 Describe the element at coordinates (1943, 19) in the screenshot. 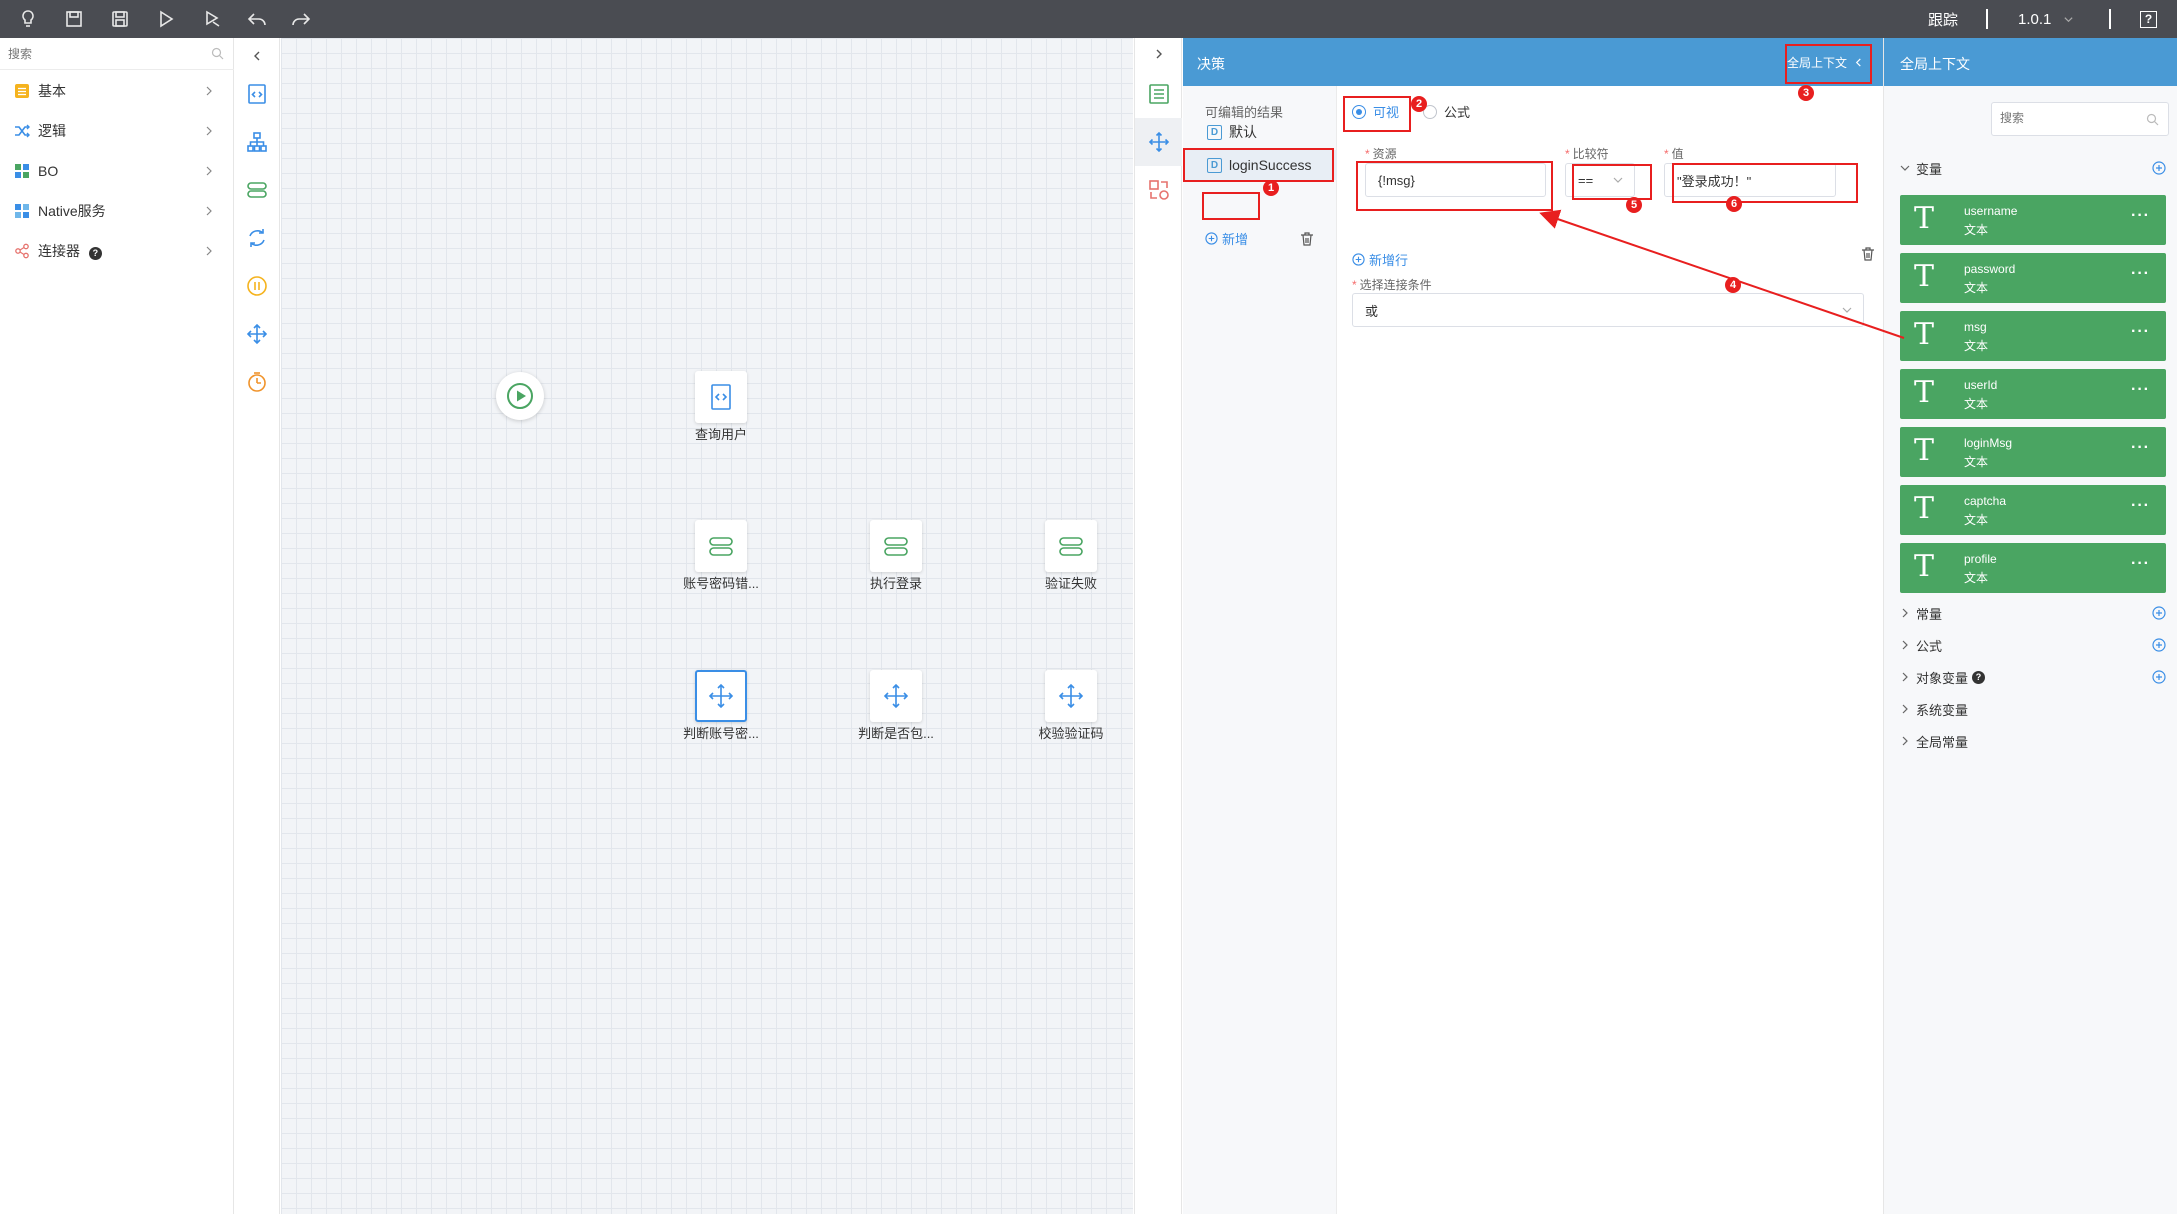

I see `trace-button: 跟踪` at that location.